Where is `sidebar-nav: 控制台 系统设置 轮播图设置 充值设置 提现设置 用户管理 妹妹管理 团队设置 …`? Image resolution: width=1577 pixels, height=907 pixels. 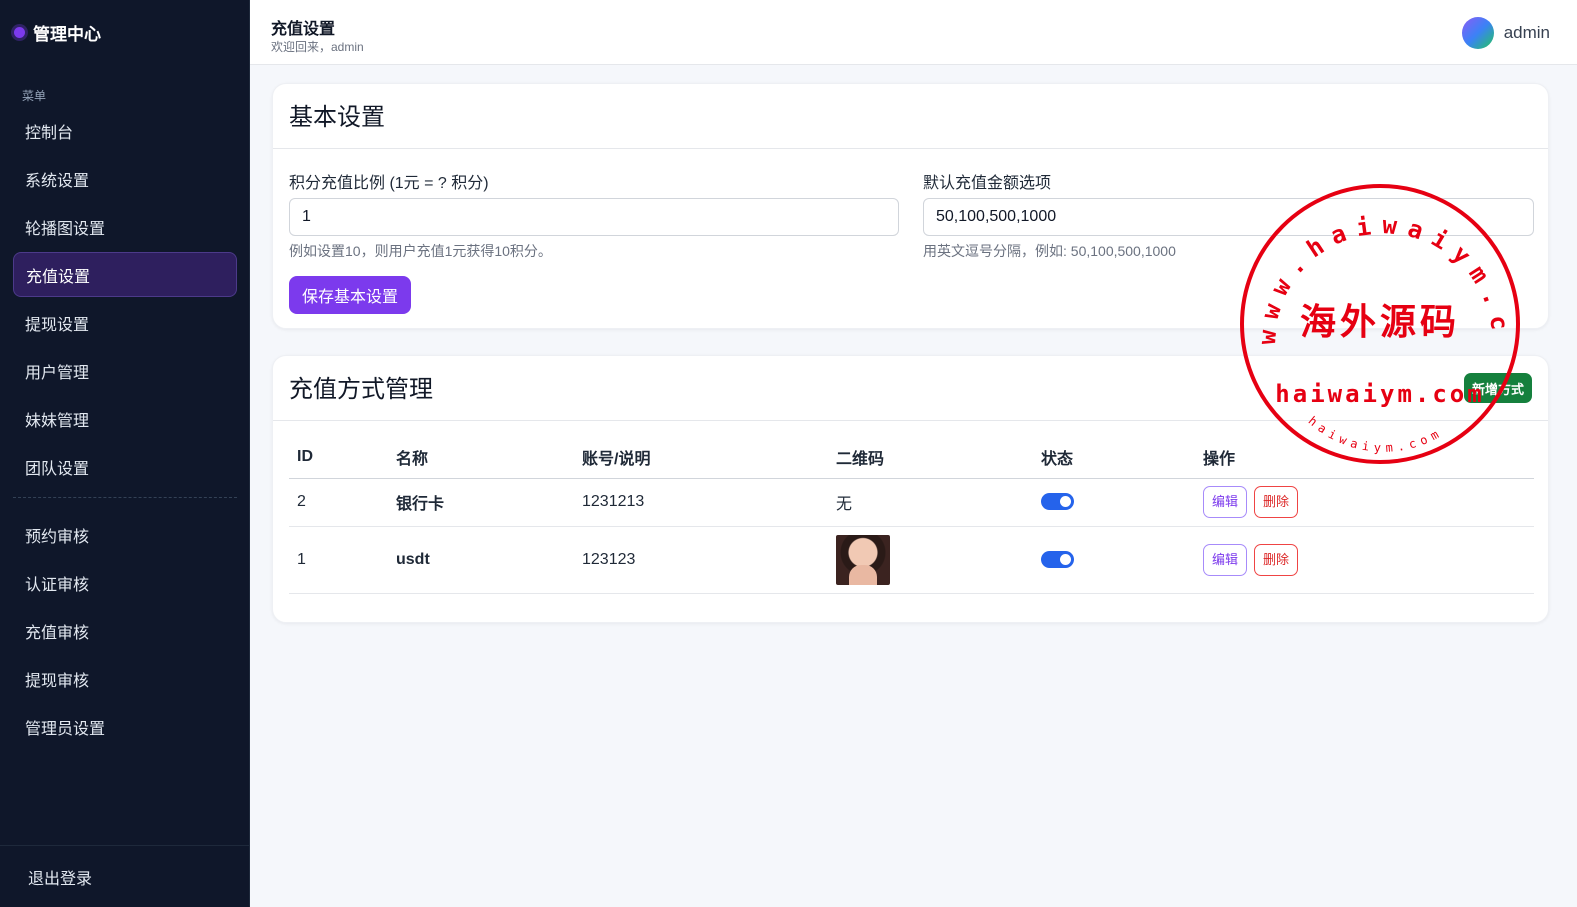 sidebar-nav: 控制台 系统设置 轮播图设置 充值设置 提现设置 用户管理 妹妹管理 团队设置 … is located at coordinates (125, 430).